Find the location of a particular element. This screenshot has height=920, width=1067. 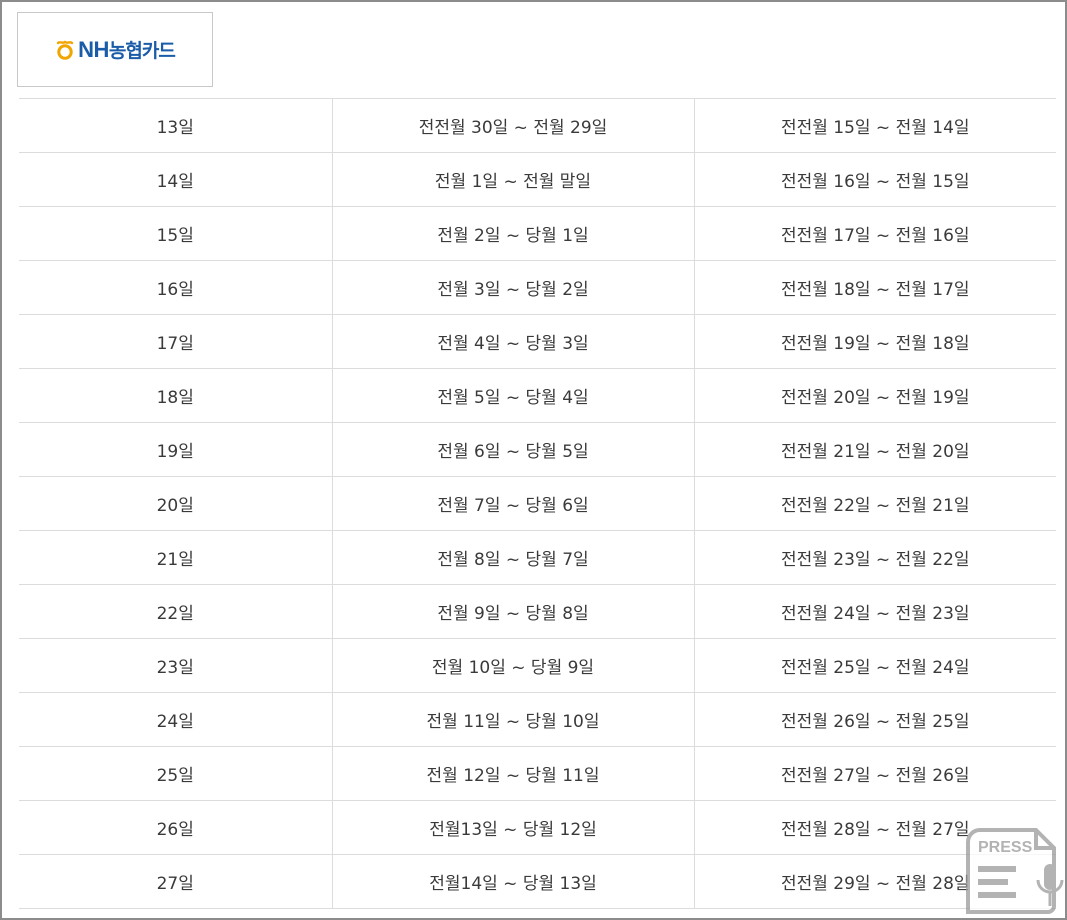

table-row: 20일 전월 7일 ~ 당월 6일 전전월 22일 ~ 전월 21일 is located at coordinates (537, 503).